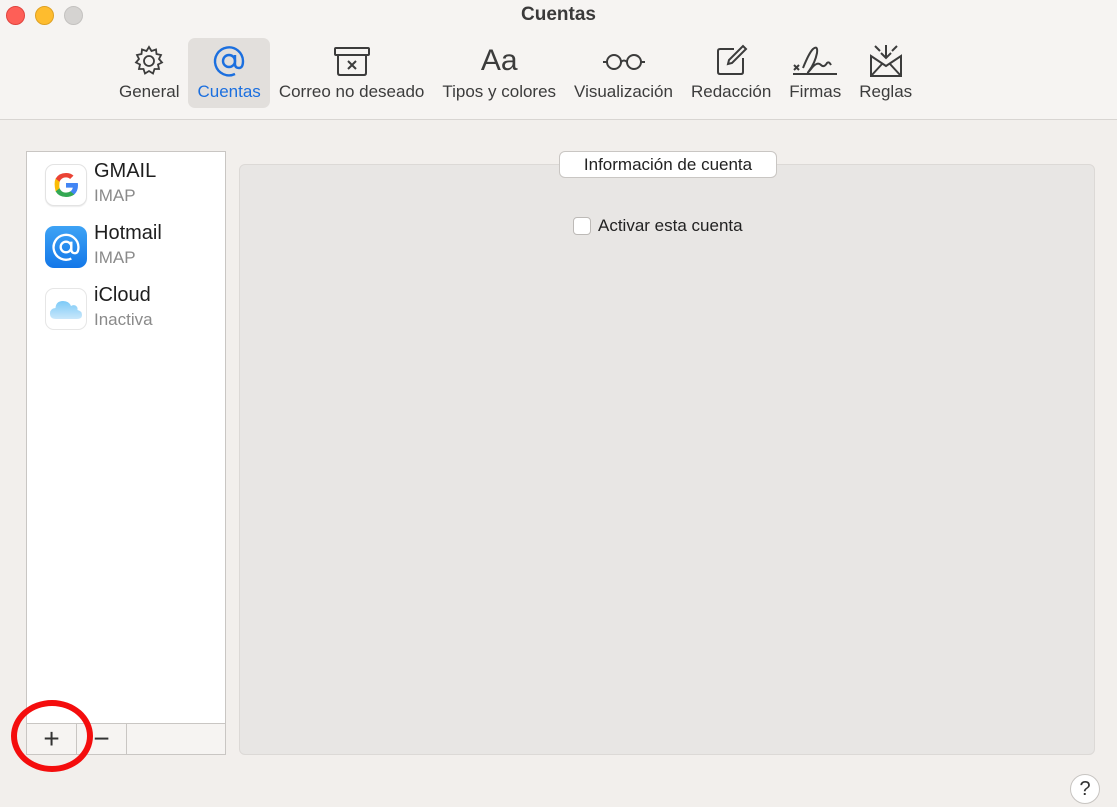  Describe the element at coordinates (582, 226) in the screenshot. I see `activate-account-checkbox` at that location.